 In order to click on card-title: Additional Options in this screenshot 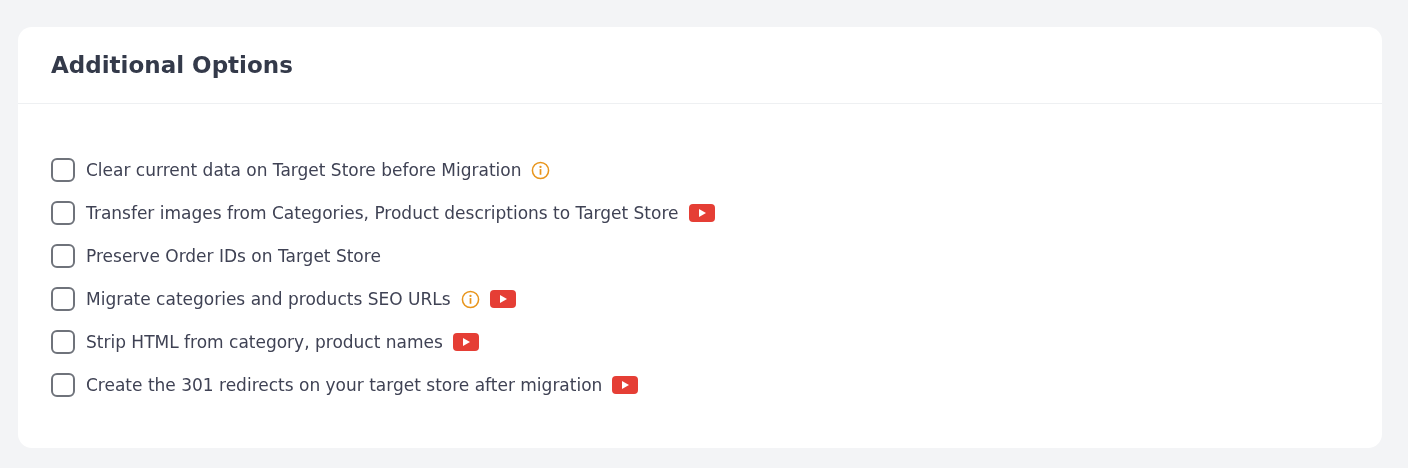, I will do `click(172, 65)`.